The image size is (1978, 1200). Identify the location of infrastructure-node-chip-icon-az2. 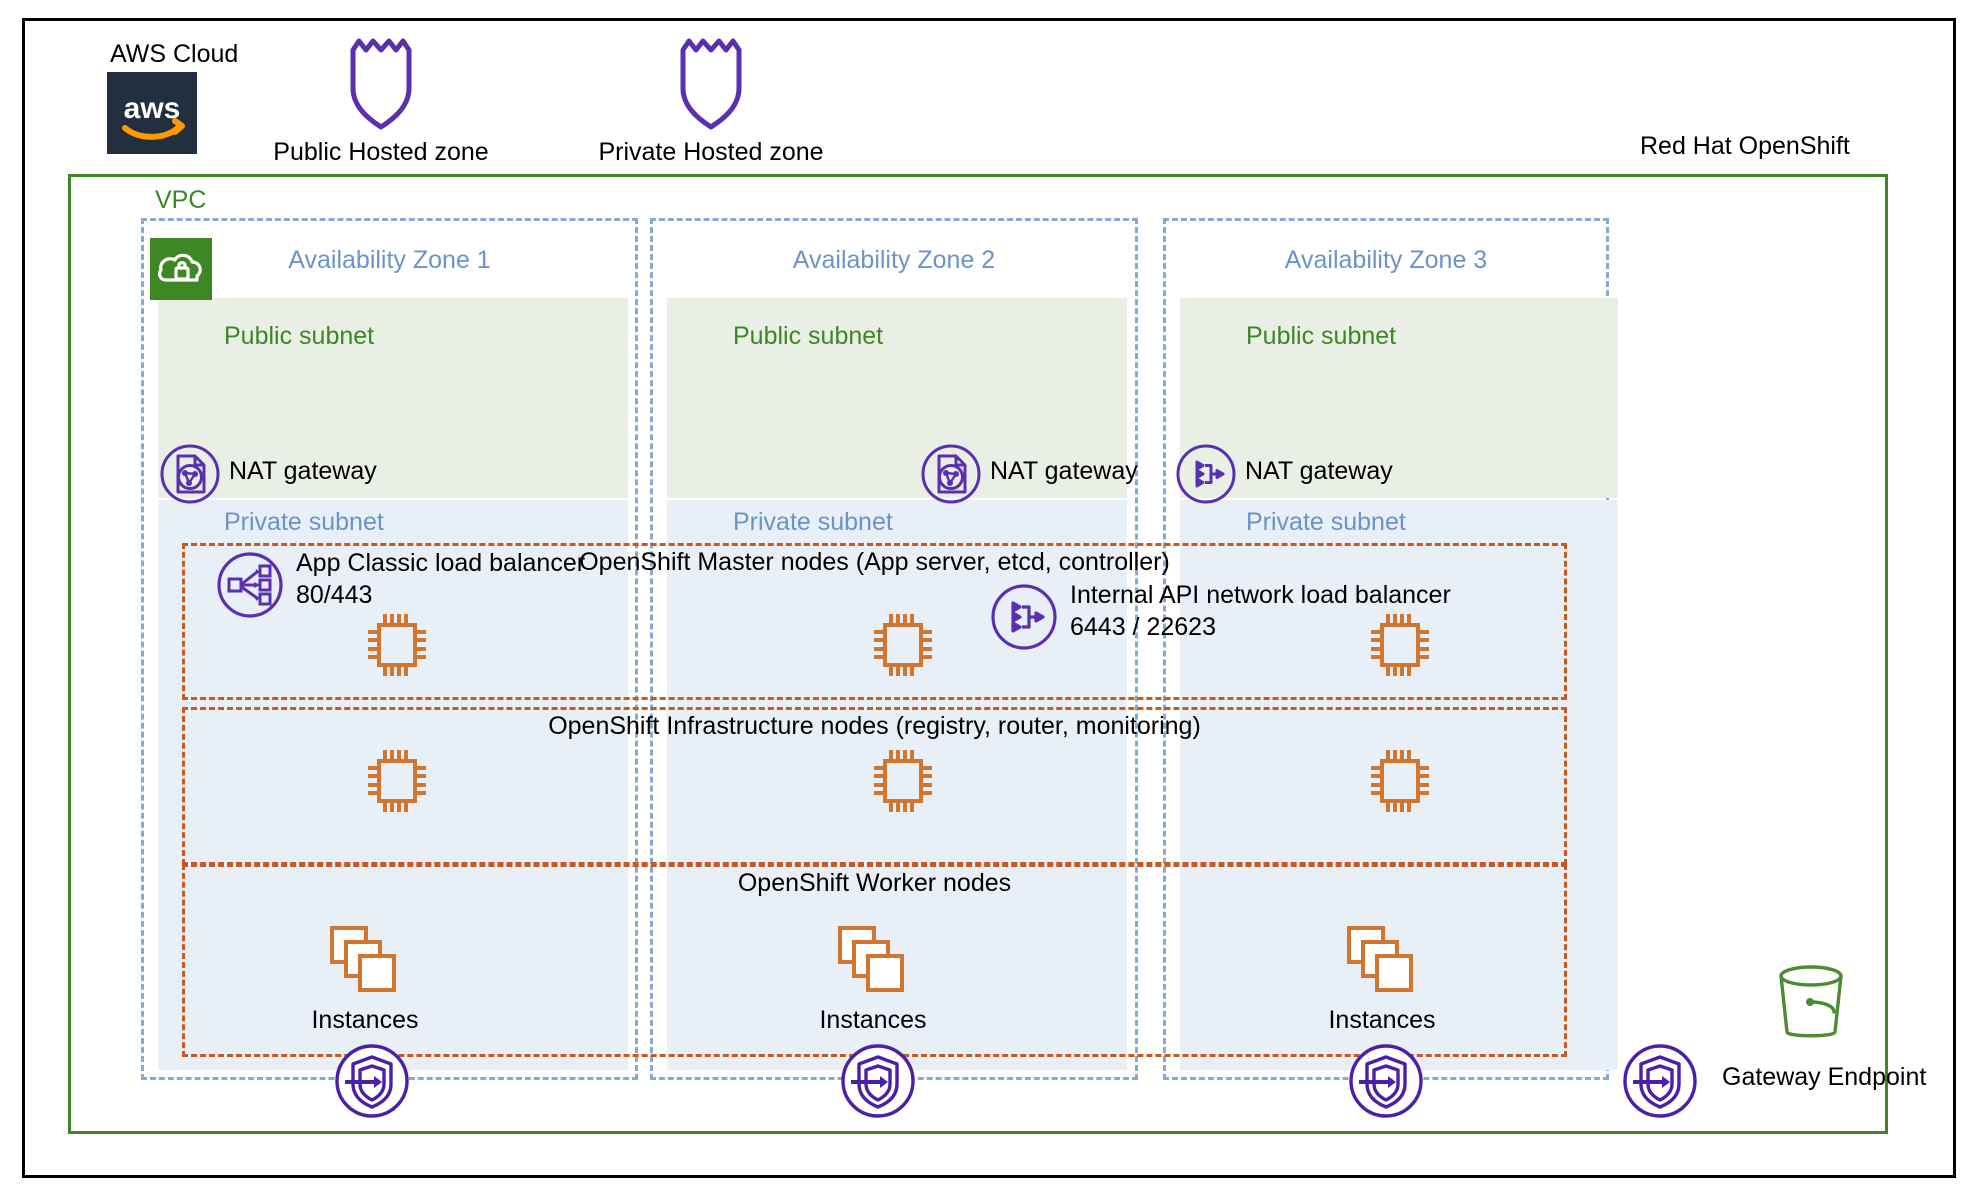
(903, 781).